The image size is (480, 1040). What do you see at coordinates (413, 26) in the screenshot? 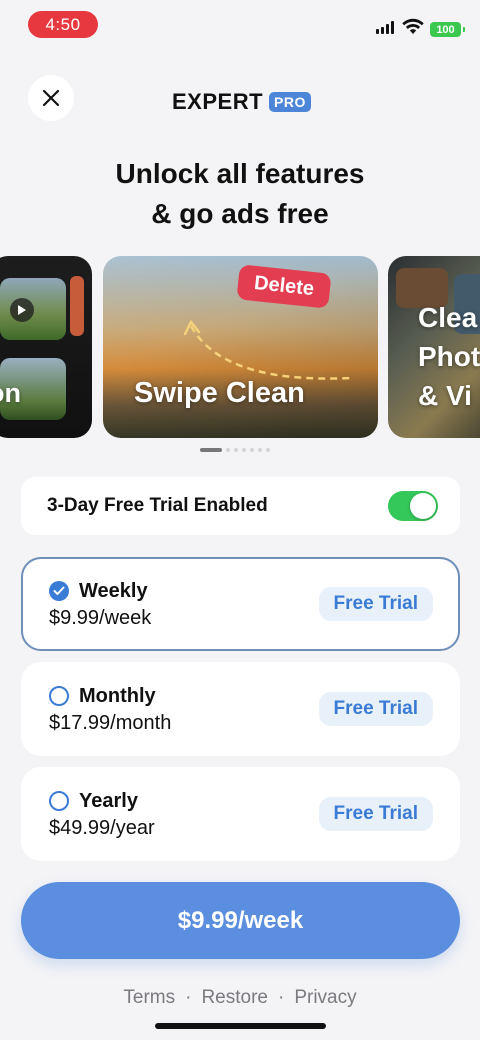
I see `wifi-icon` at bounding box center [413, 26].